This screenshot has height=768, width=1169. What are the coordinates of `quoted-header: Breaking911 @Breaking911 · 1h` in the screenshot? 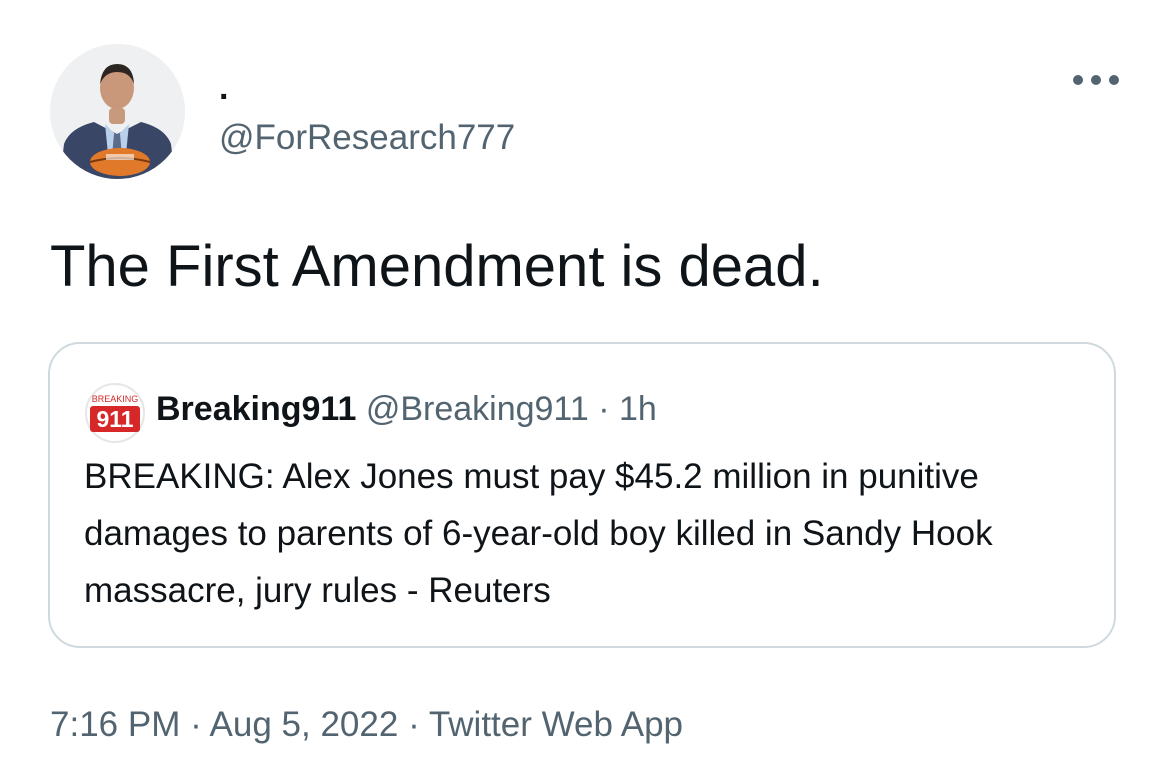 It's located at (406, 409).